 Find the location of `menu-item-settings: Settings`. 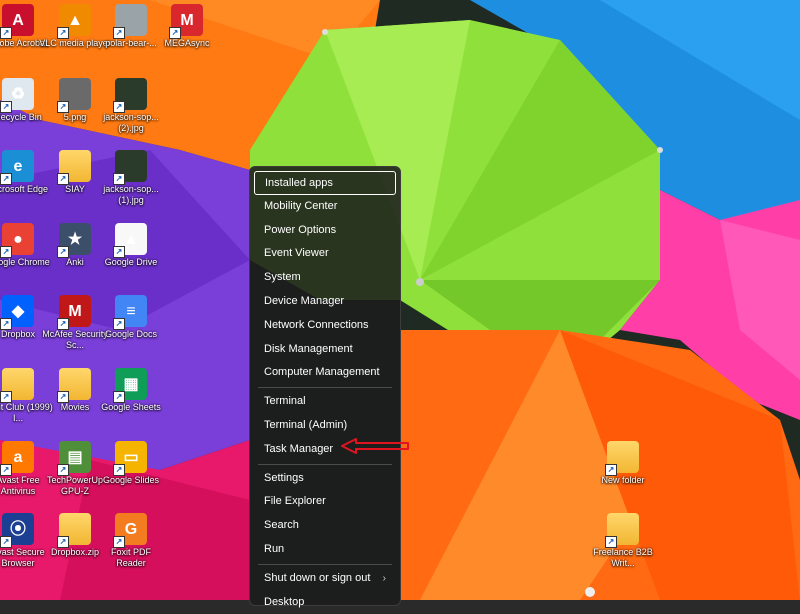

menu-item-settings: Settings is located at coordinates (325, 479).